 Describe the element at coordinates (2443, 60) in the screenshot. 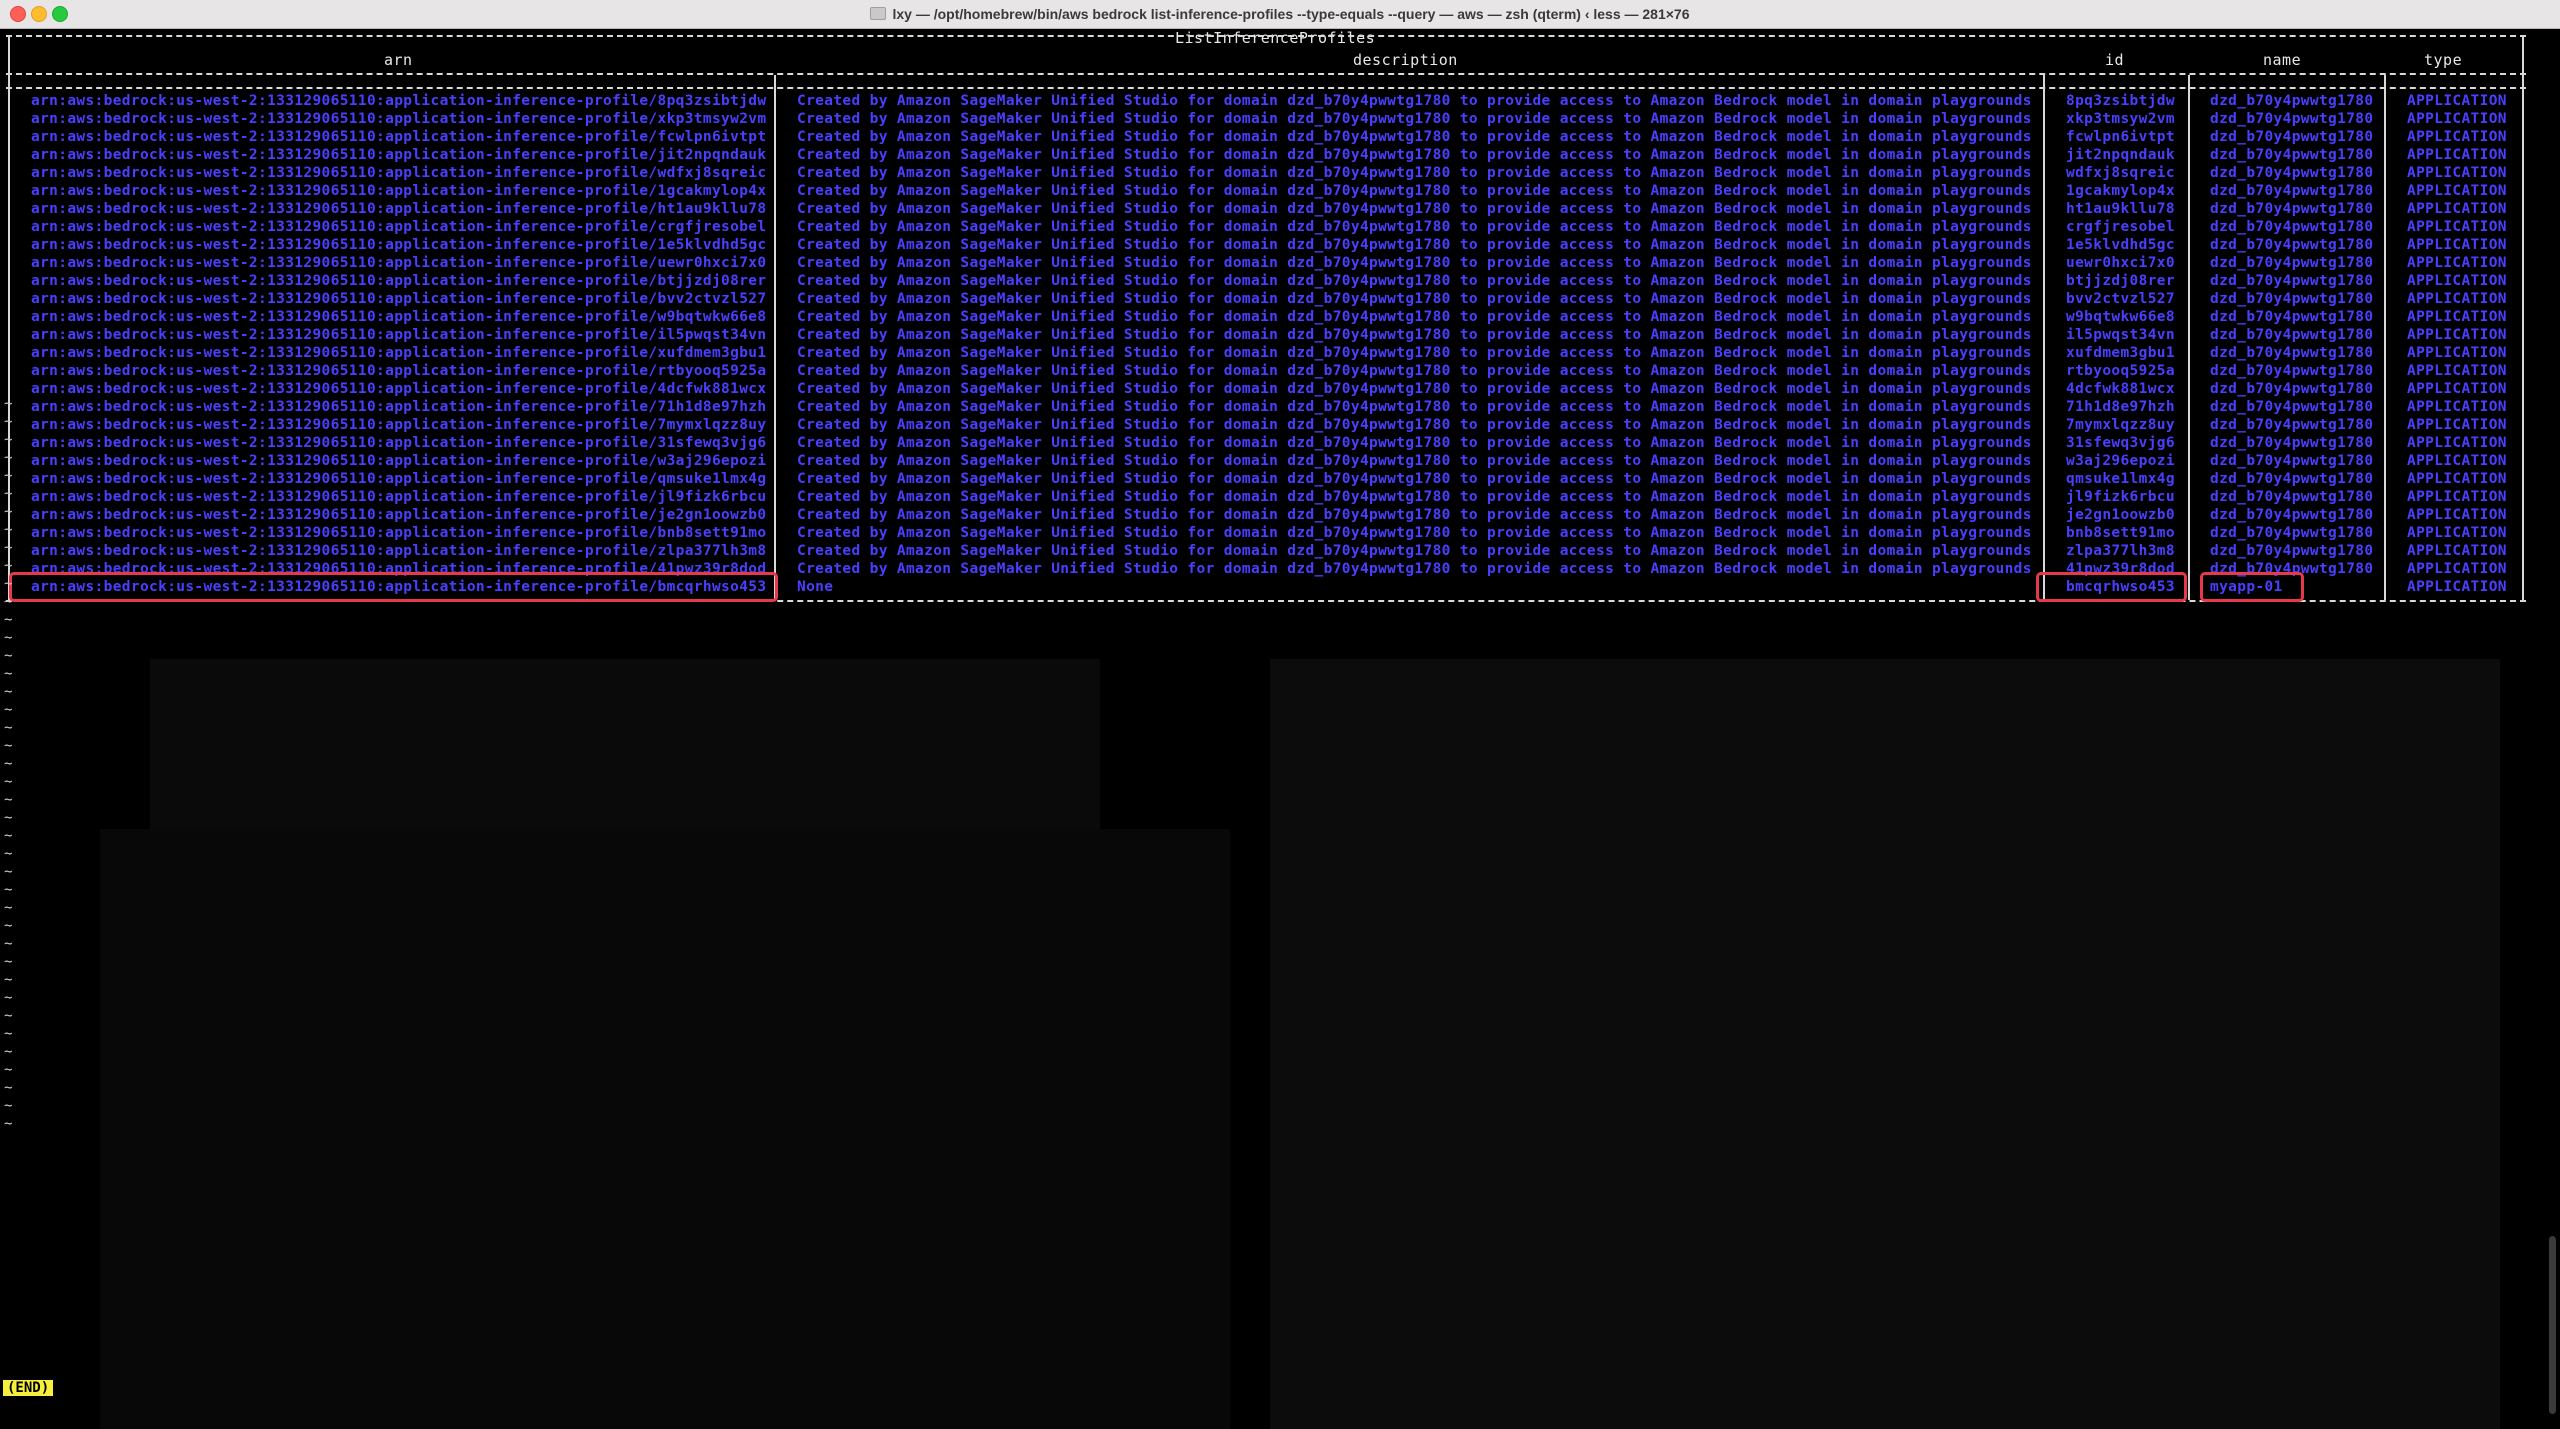

I see `column-header-type: type` at that location.